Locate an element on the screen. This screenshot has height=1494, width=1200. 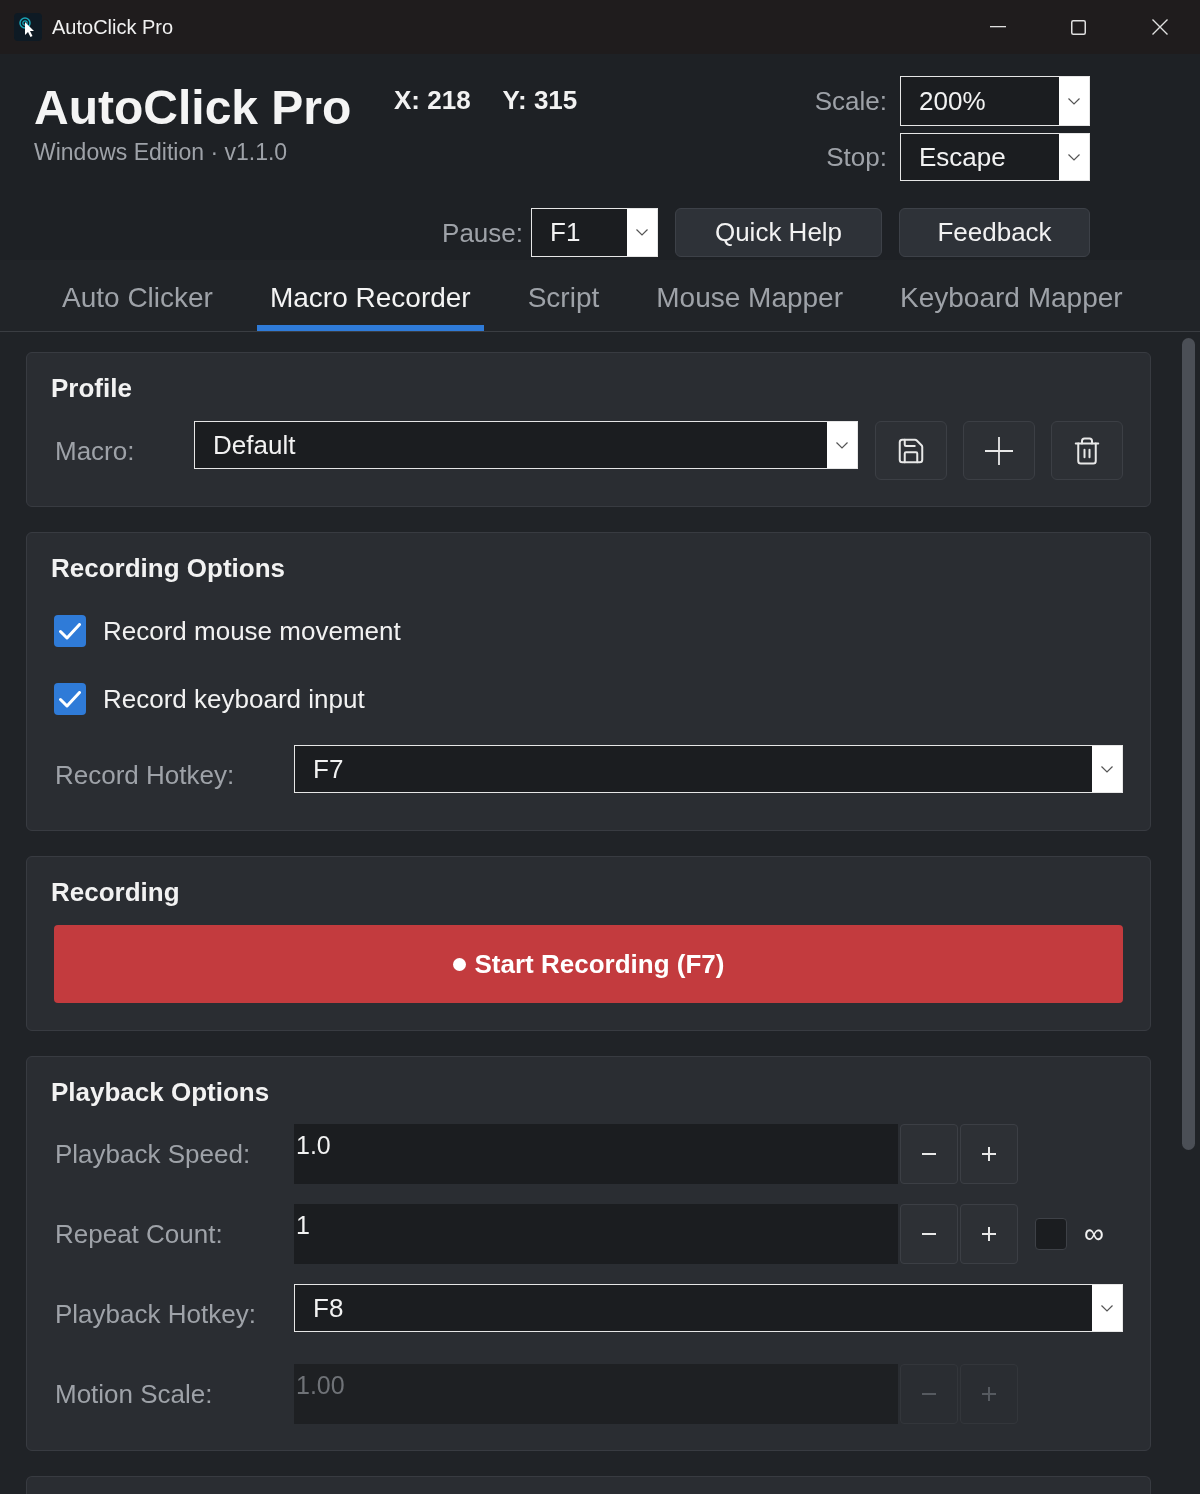
panel-title: Playback Options is located at coordinates (160, 1092).